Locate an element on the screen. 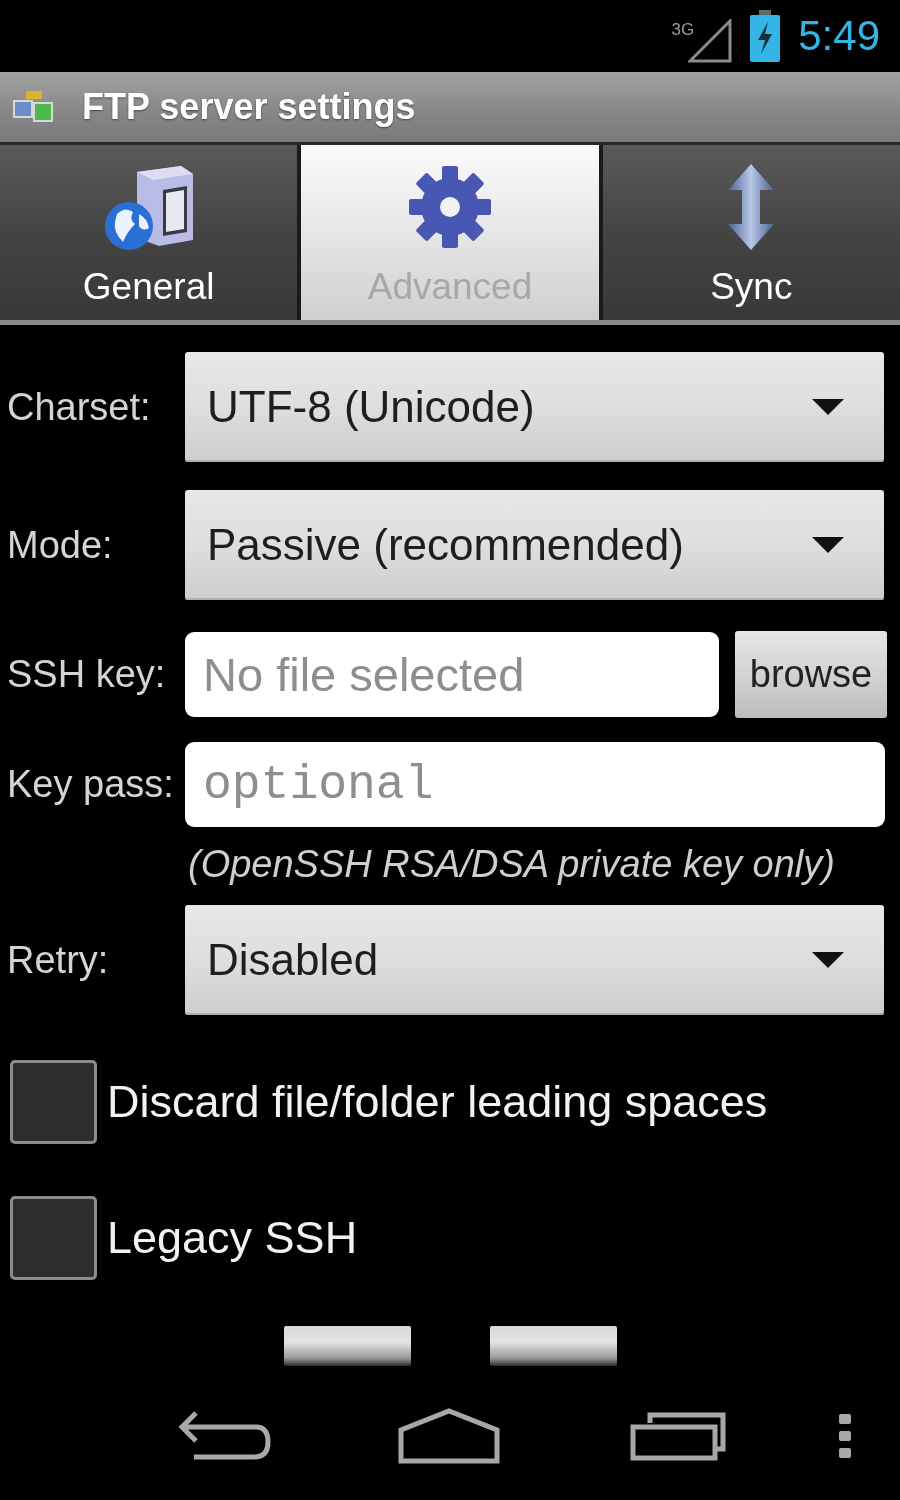 The image size is (900, 1500). hint-text: (OpenSSH RSA/DSA private key only) is located at coordinates (511, 864).